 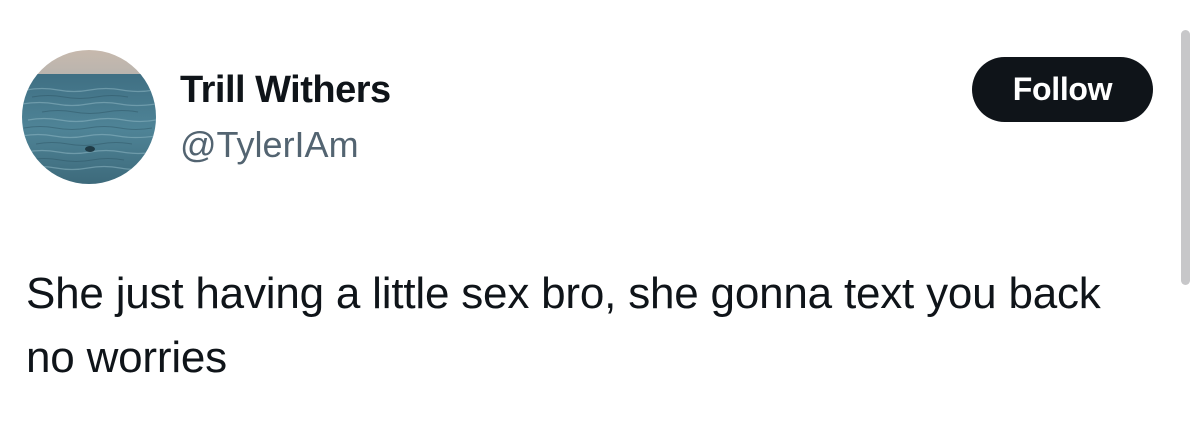 I want to click on ocean-avatar-image, so click(x=89, y=117).